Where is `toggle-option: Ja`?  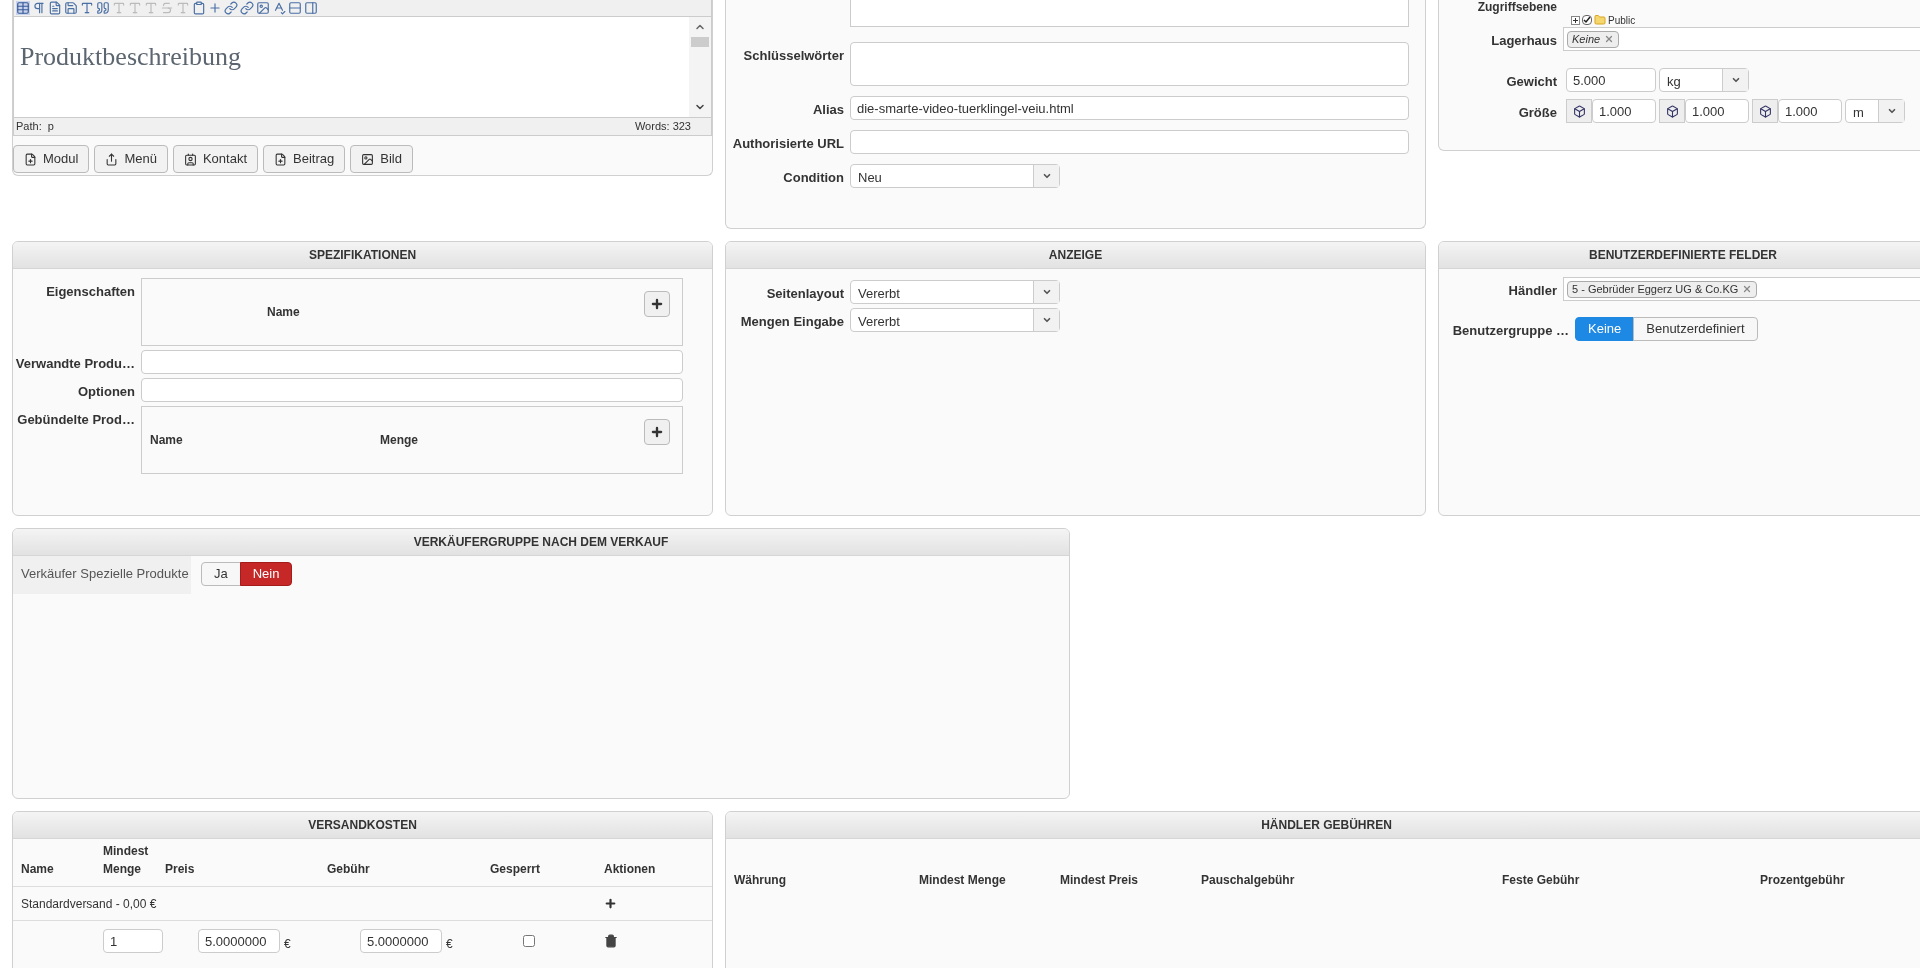 toggle-option: Ja is located at coordinates (221, 574).